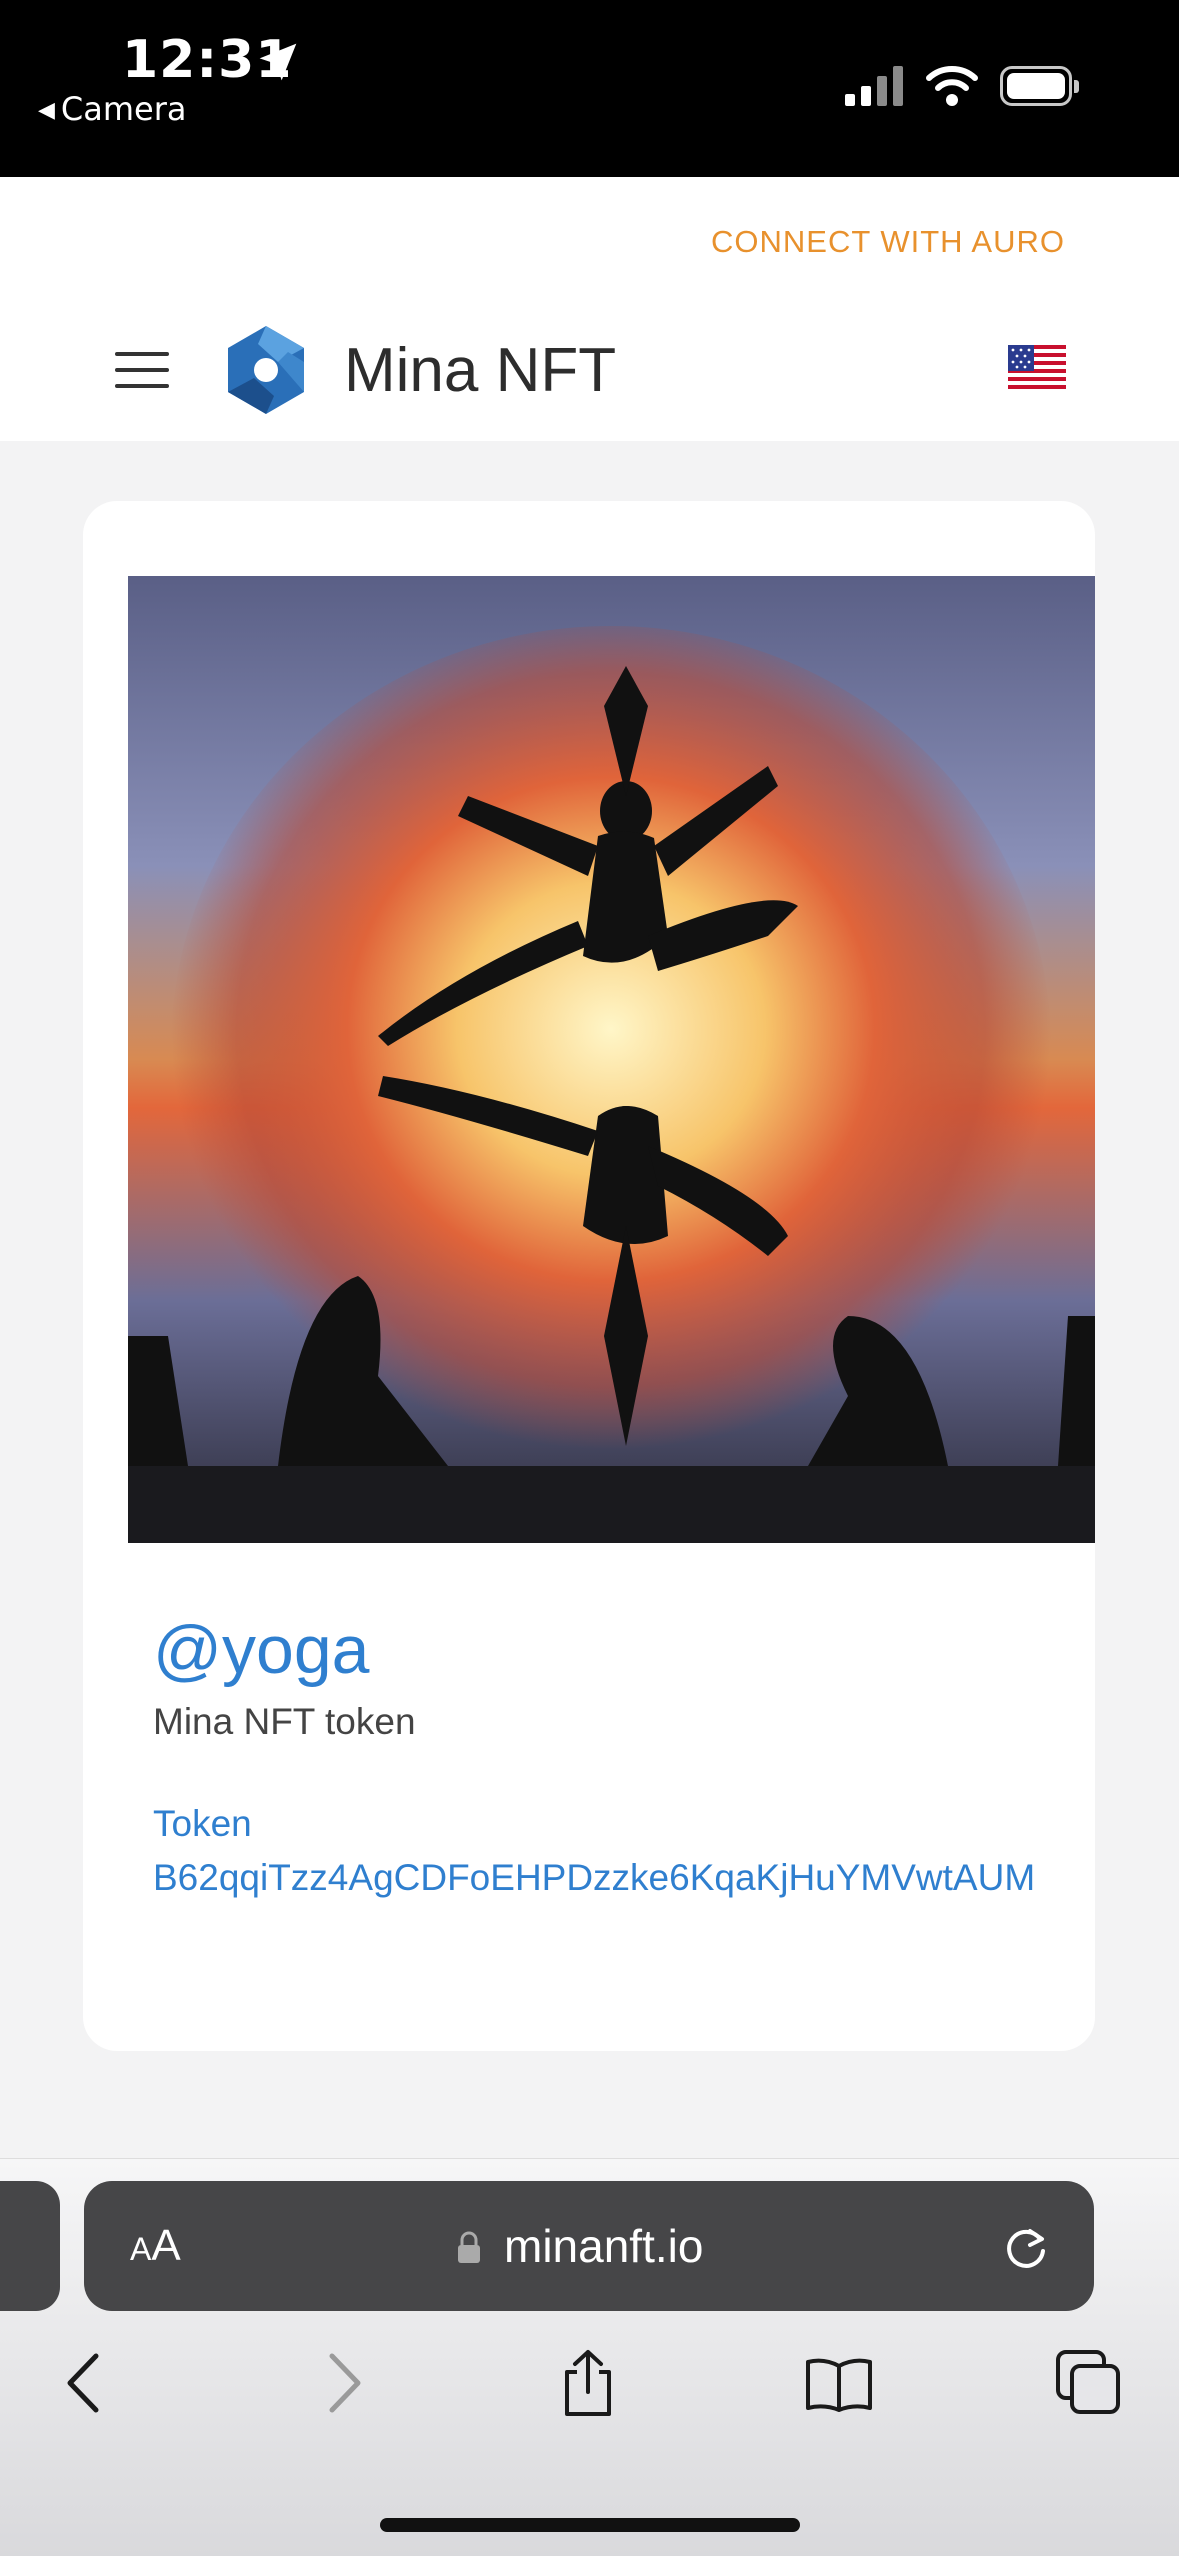 This screenshot has height=2556, width=1179. I want to click on us-flag-icon, so click(1037, 369).